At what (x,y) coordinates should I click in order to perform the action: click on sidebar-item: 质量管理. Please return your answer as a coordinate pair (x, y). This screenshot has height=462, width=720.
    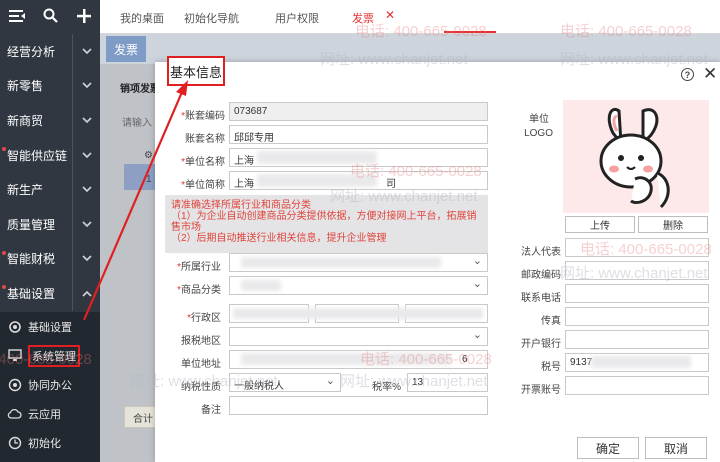
    Looking at the image, I should click on (50, 224).